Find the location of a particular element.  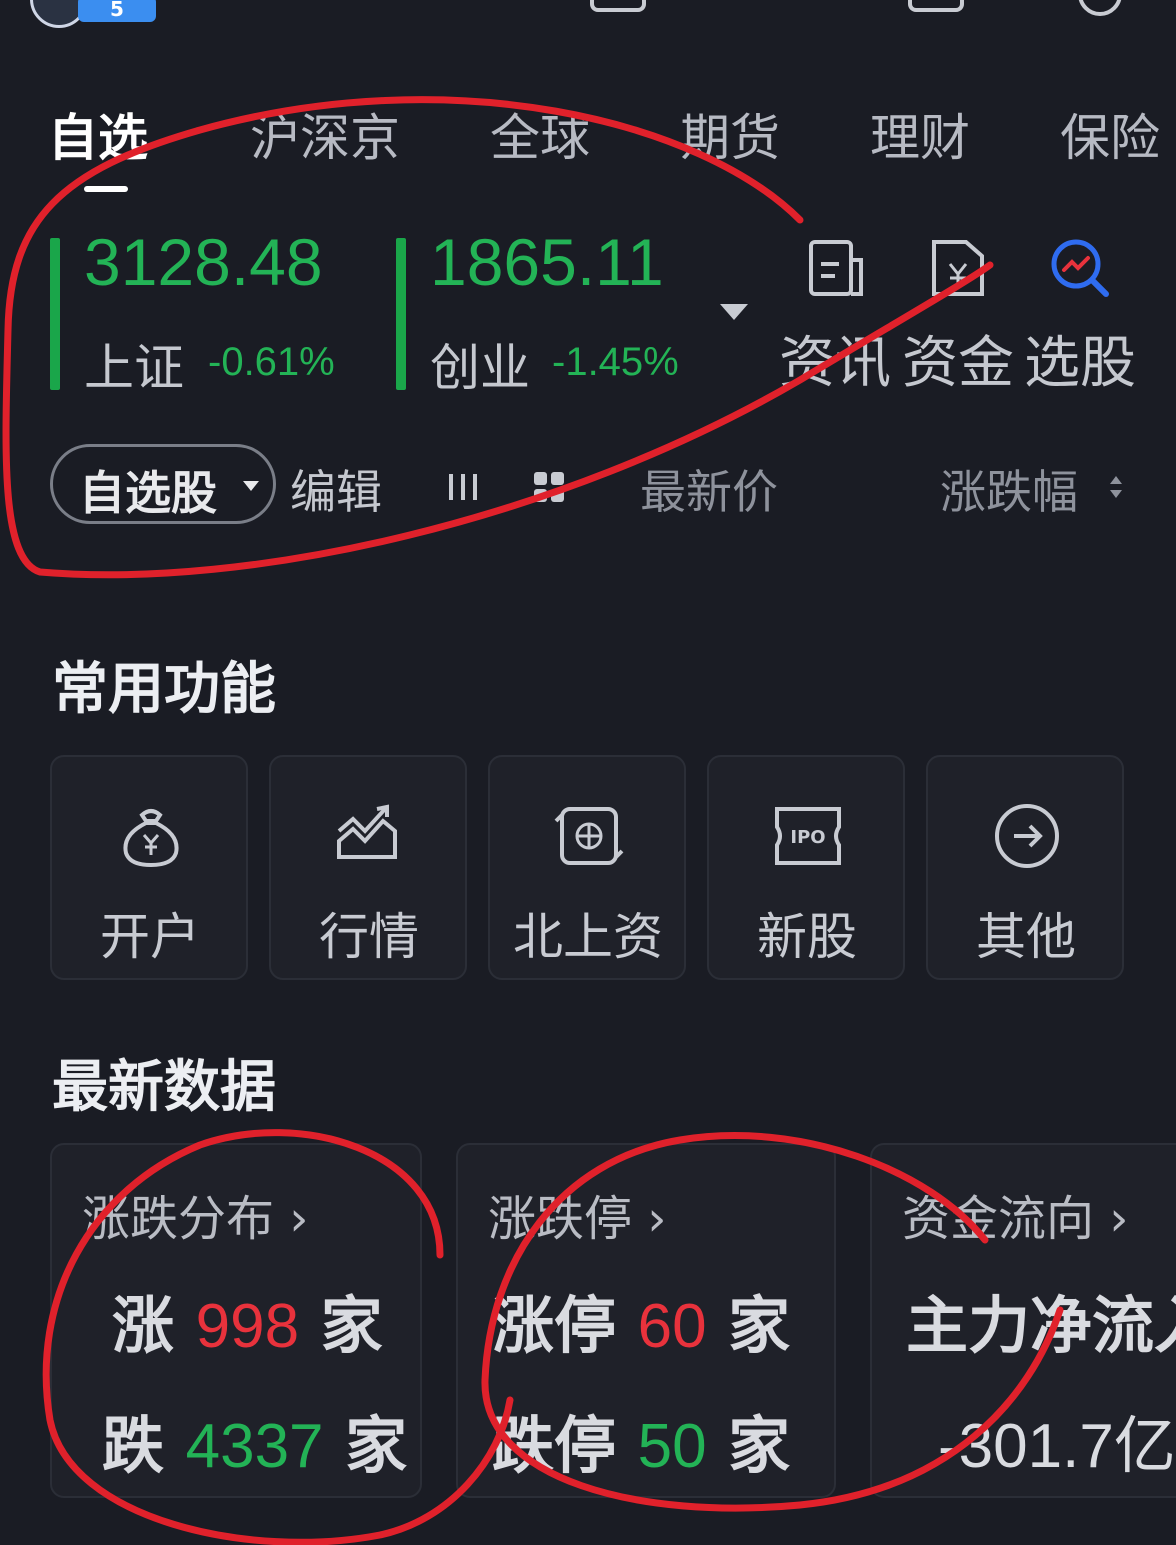

svg-text: IPO is located at coordinates (807, 837).